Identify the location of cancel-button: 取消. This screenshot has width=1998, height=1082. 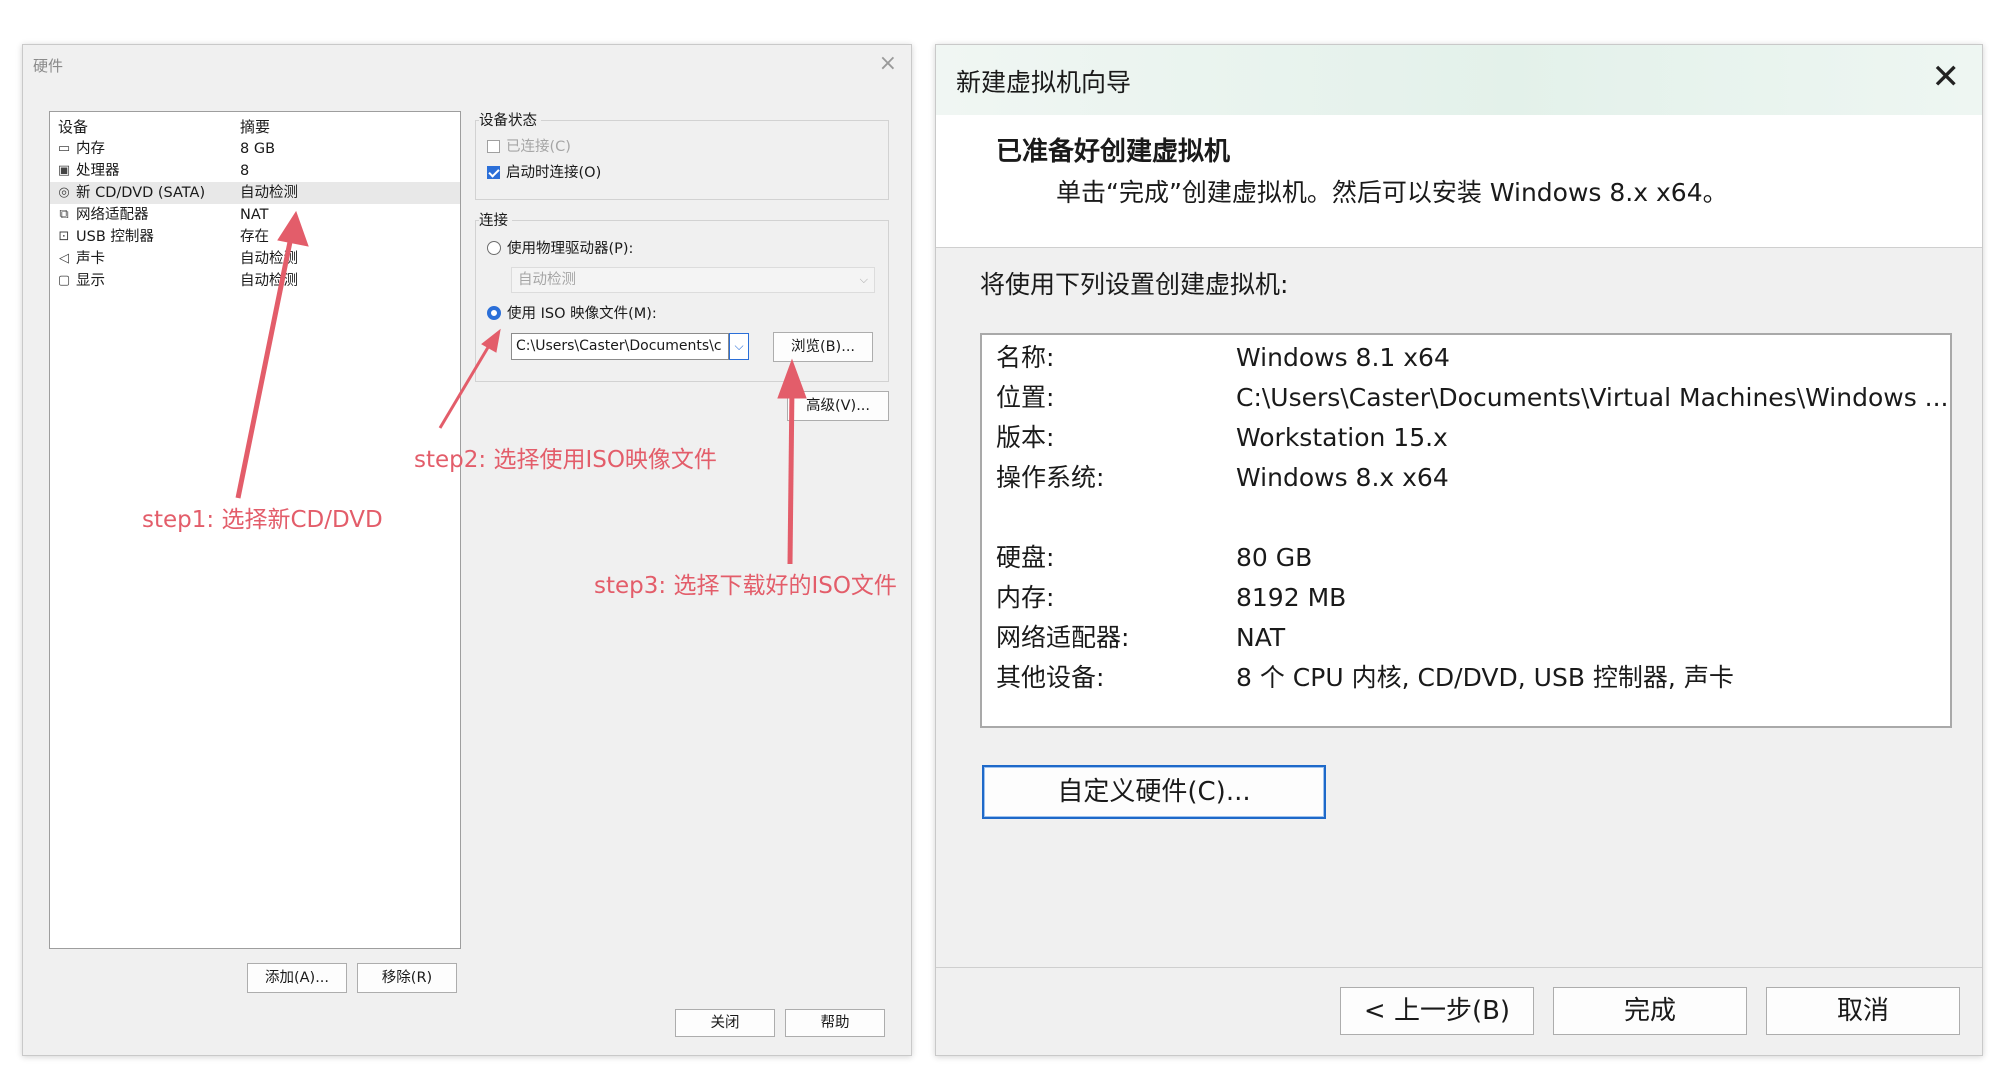
(1863, 1011).